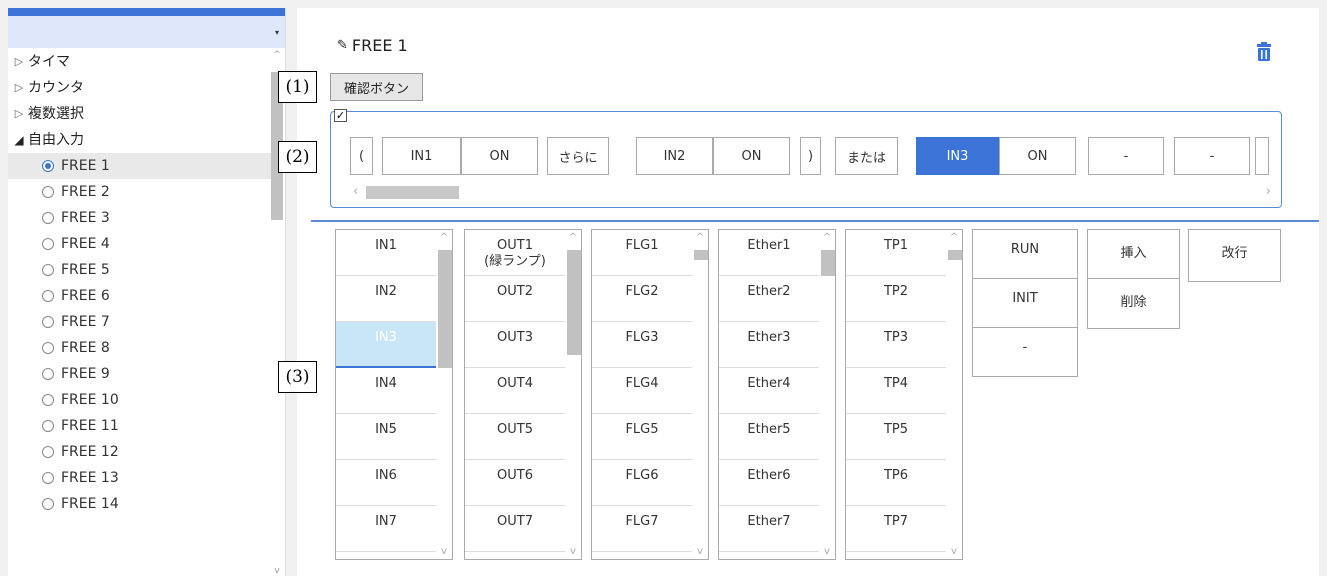 The image size is (1327, 576). What do you see at coordinates (140, 348) in the screenshot?
I see `free-item: FREE 8` at bounding box center [140, 348].